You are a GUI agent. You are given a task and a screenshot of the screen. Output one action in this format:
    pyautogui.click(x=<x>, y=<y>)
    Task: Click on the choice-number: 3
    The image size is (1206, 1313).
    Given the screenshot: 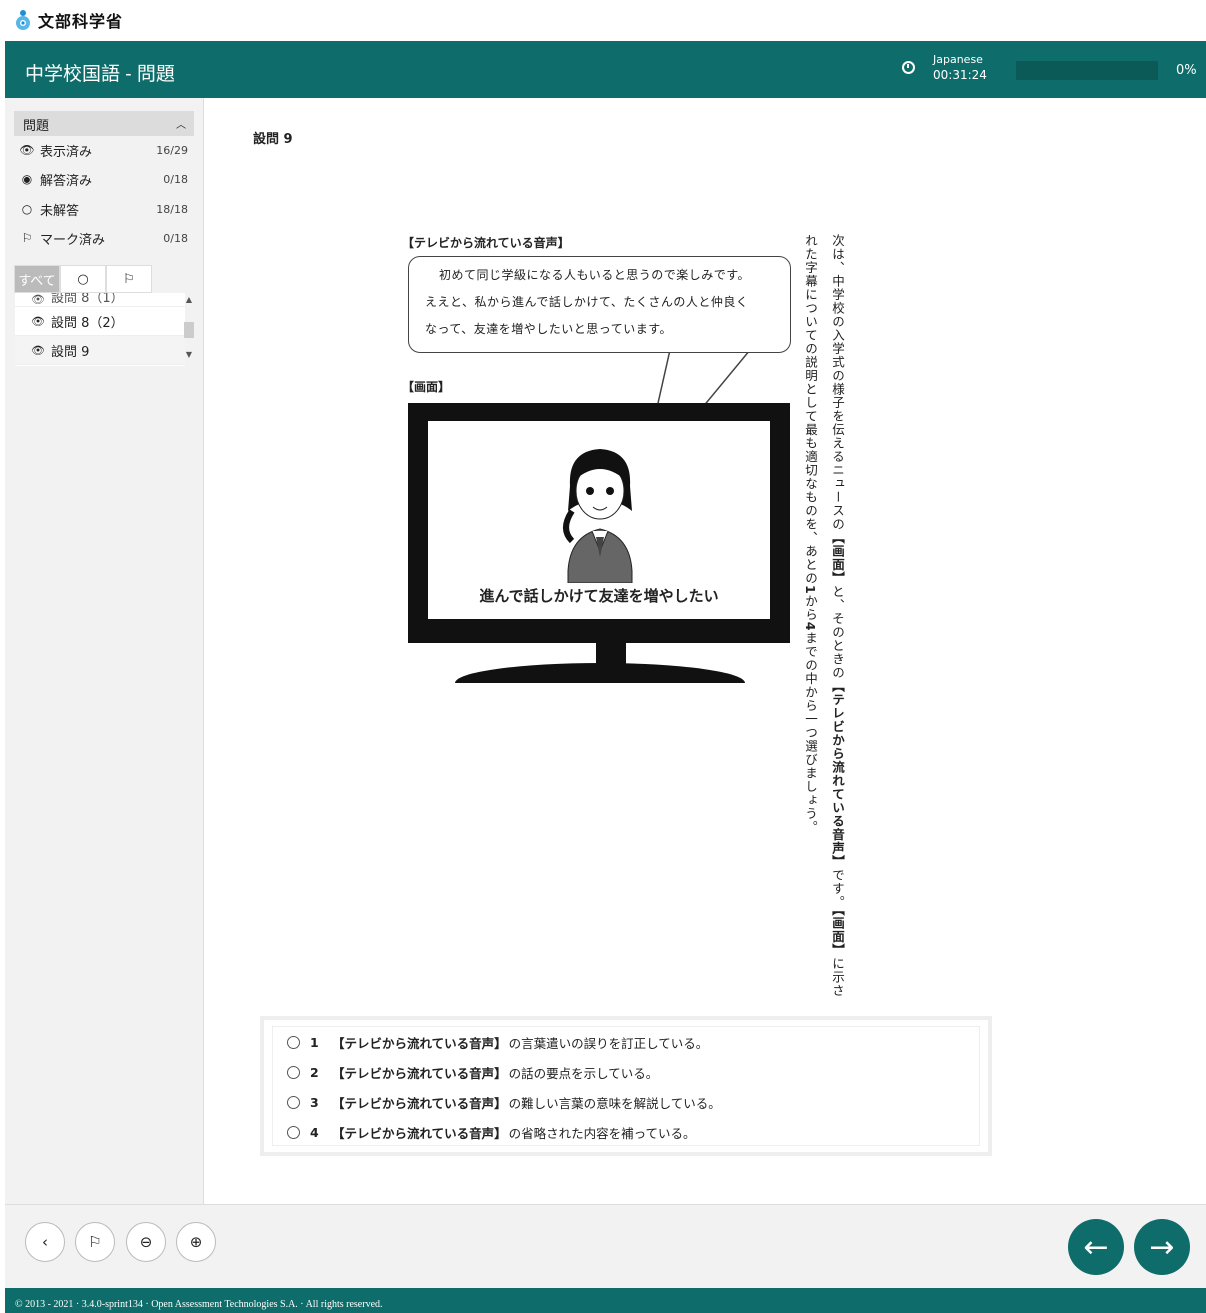 What is the action you would take?
    pyautogui.click(x=314, y=1102)
    